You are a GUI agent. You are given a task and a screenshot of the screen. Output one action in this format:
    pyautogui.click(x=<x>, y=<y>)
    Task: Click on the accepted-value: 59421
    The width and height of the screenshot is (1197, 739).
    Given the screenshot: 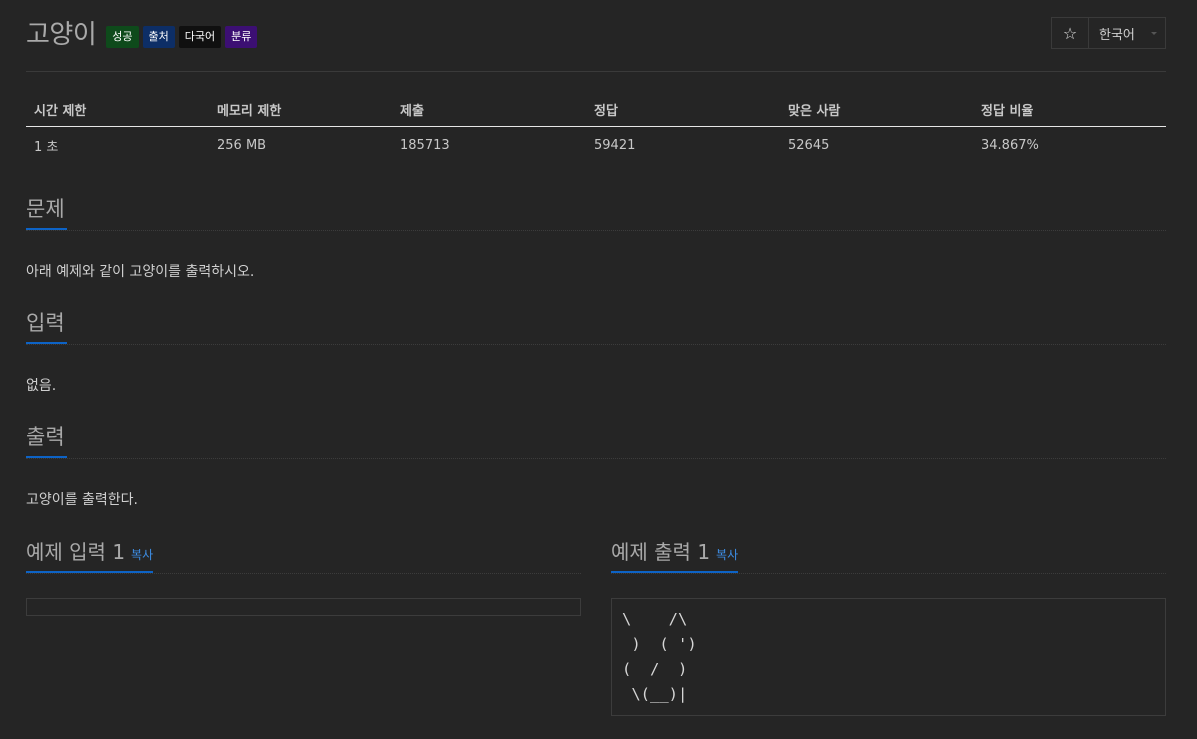 What is the action you would take?
    pyautogui.click(x=615, y=145)
    